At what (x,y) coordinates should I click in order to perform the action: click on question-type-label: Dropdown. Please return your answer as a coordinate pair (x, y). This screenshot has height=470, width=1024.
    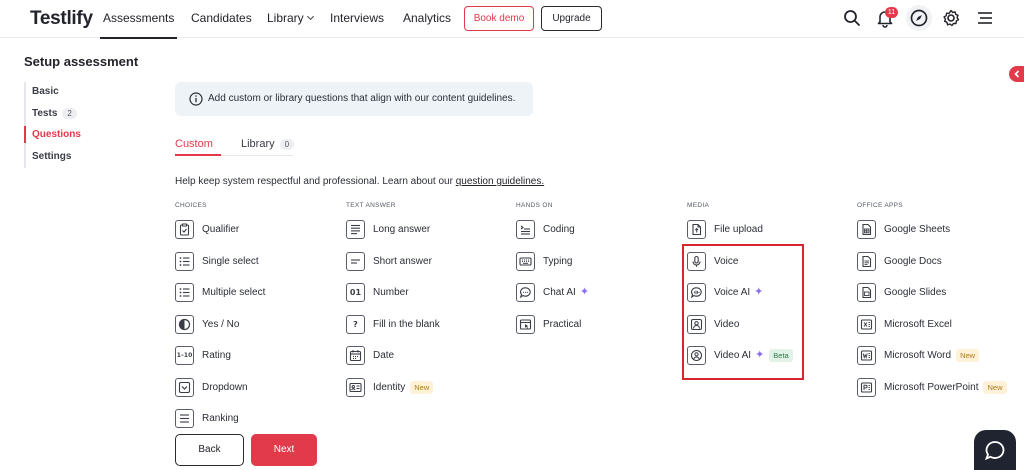
    Looking at the image, I should click on (225, 387).